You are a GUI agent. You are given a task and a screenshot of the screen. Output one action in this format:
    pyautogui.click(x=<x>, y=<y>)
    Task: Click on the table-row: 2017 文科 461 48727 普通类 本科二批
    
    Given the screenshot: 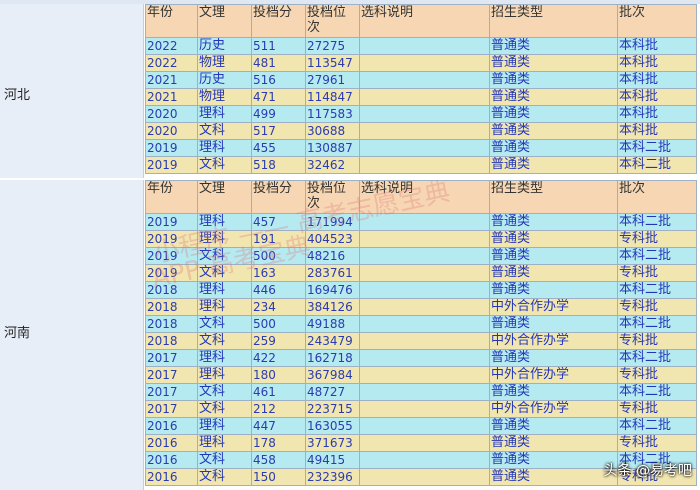 What is the action you would take?
    pyautogui.click(x=421, y=392)
    